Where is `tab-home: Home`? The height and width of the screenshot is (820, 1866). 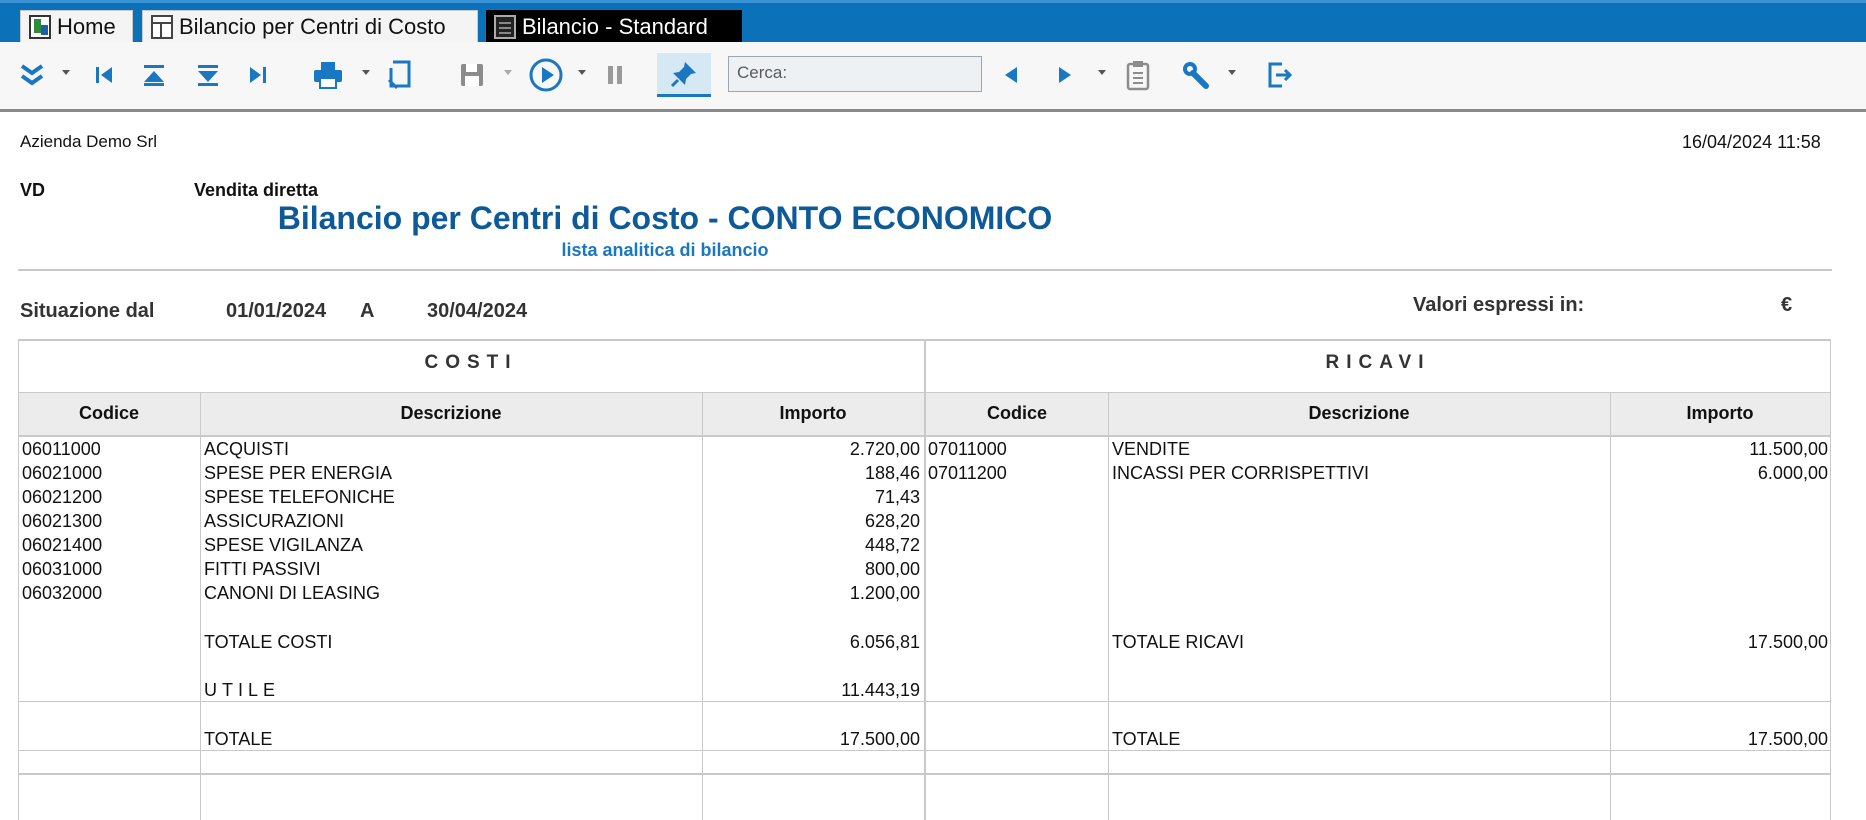
tab-home: Home is located at coordinates (76, 26).